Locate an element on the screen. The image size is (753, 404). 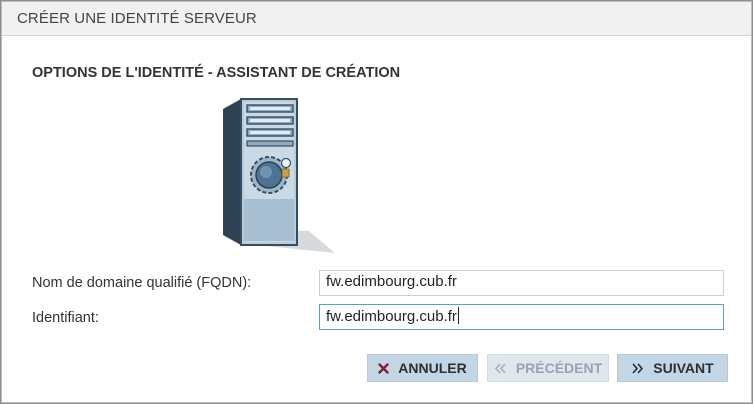
previous-button: PRÉCÉDENT is located at coordinates (548, 368).